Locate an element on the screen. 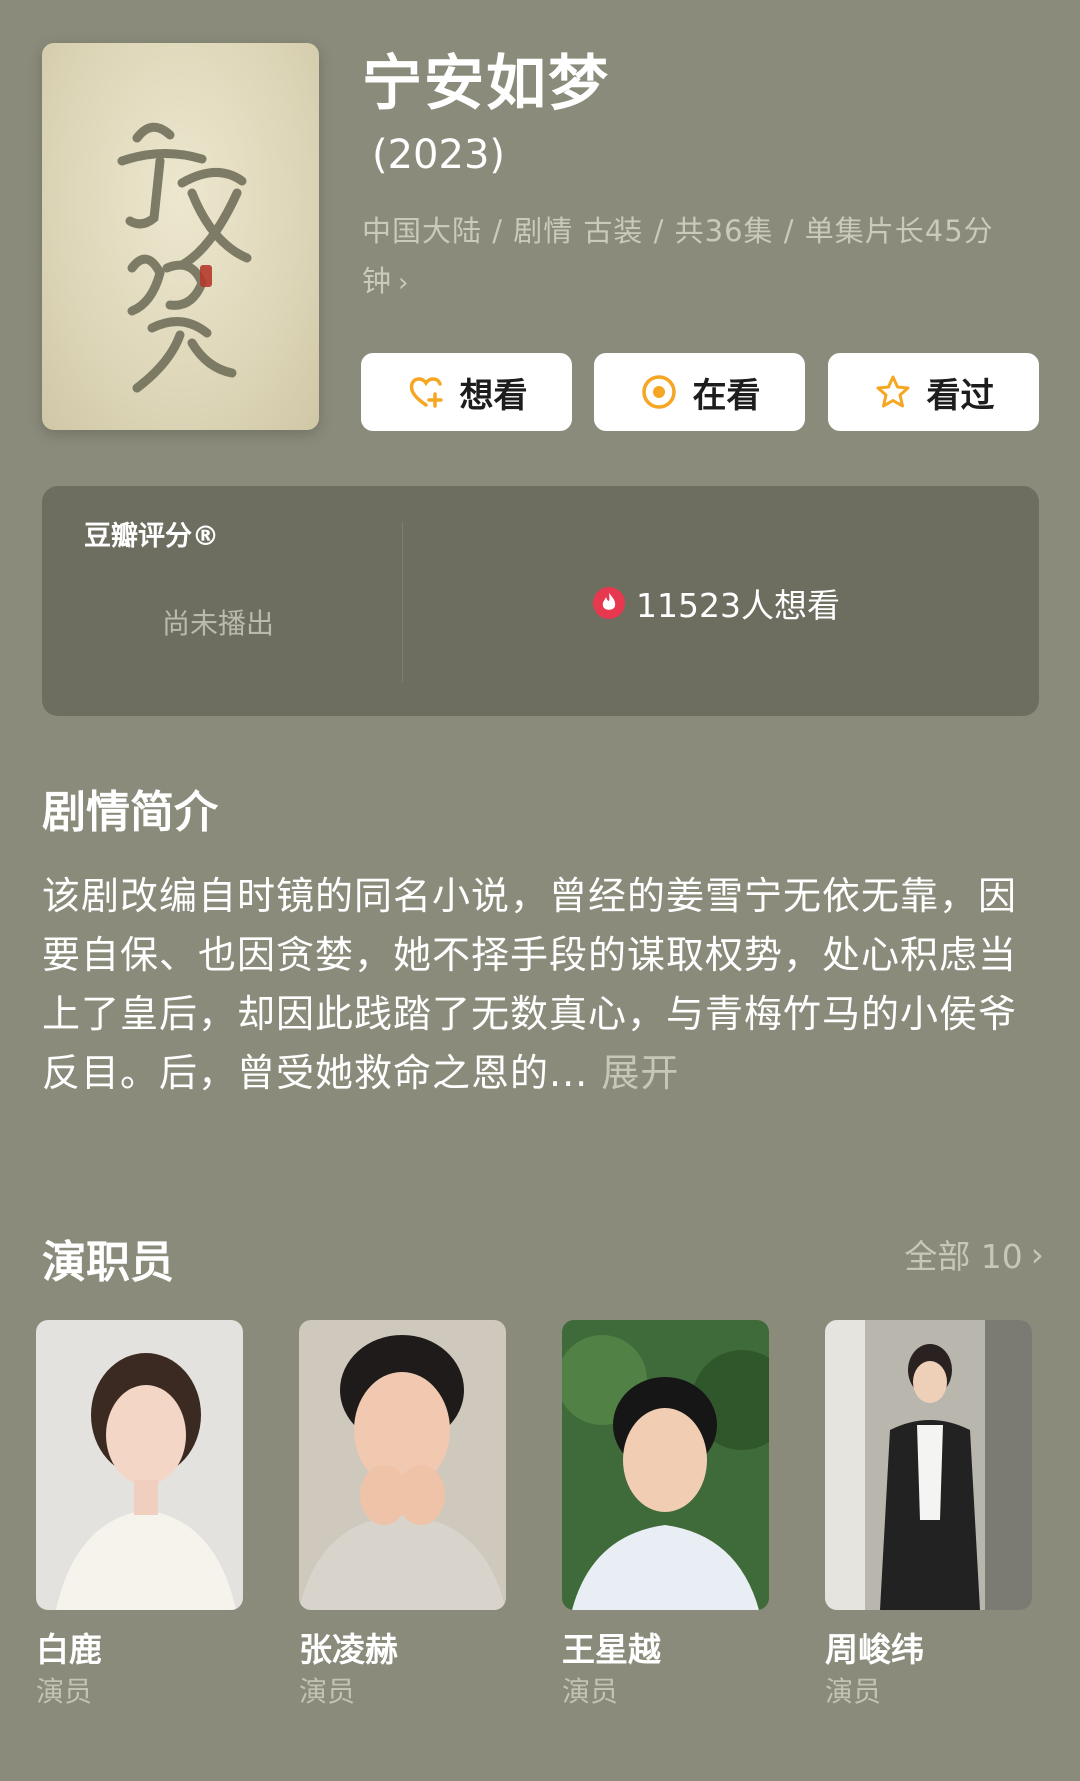  cast-card: 周峻纬 演员 is located at coordinates (928, 1516).